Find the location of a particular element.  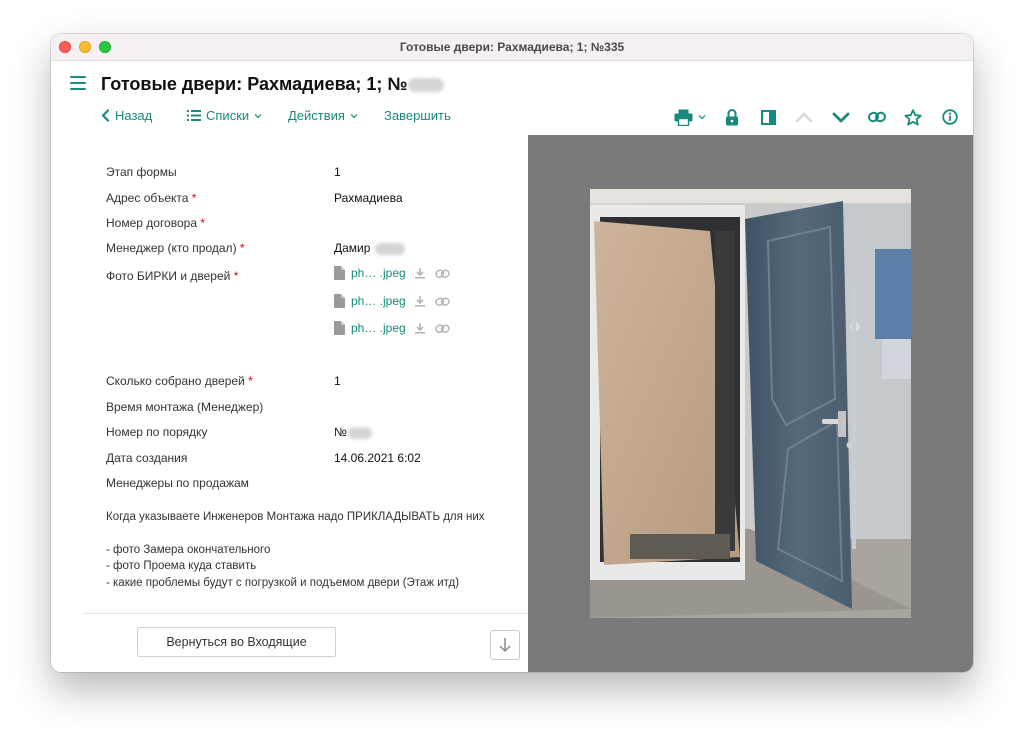

actions-label: Действия is located at coordinates (316, 115).